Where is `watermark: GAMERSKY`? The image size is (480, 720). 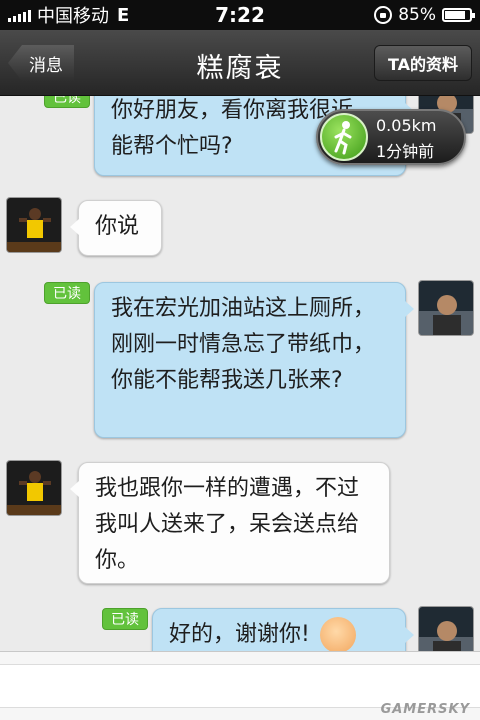
watermark: GAMERSKY is located at coordinates (425, 709).